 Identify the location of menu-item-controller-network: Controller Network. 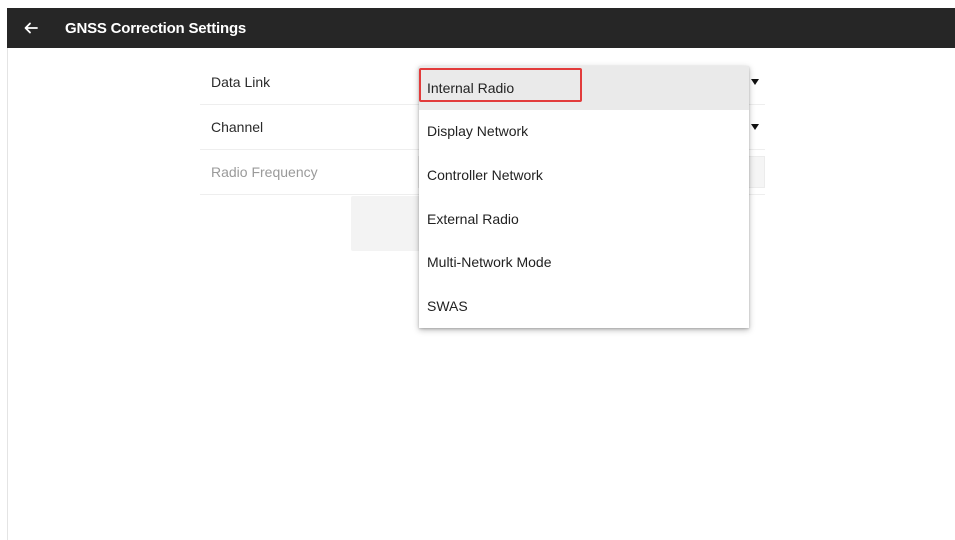
(584, 175).